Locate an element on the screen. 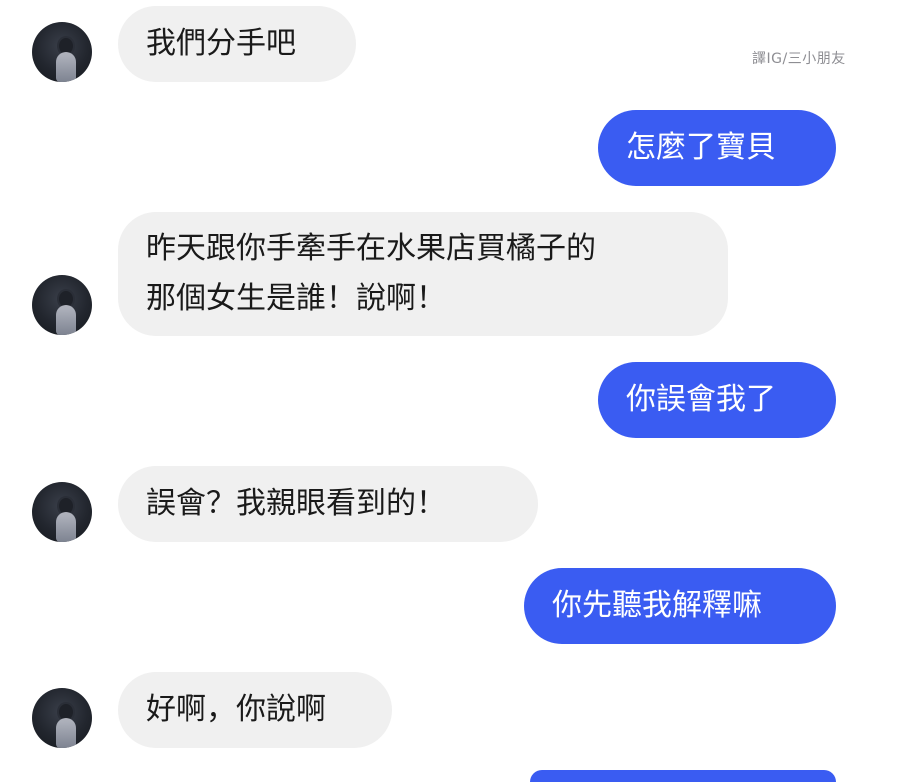 The width and height of the screenshot is (912, 782). message-bubble-outgoing: 你先聽我解釋嘛 is located at coordinates (680, 606).